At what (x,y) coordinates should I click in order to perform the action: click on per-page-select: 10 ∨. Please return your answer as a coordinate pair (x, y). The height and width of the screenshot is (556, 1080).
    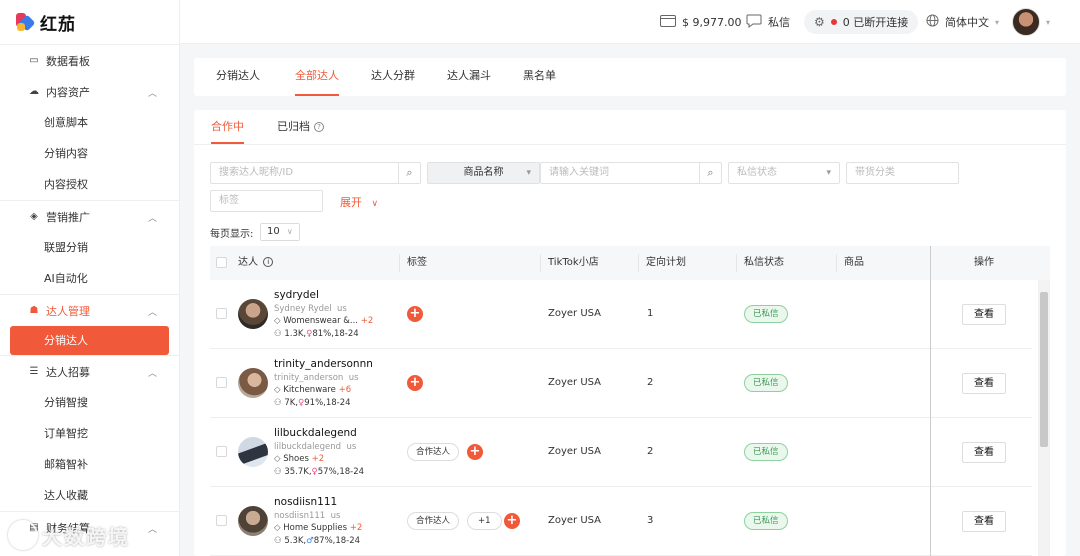
    Looking at the image, I should click on (280, 232).